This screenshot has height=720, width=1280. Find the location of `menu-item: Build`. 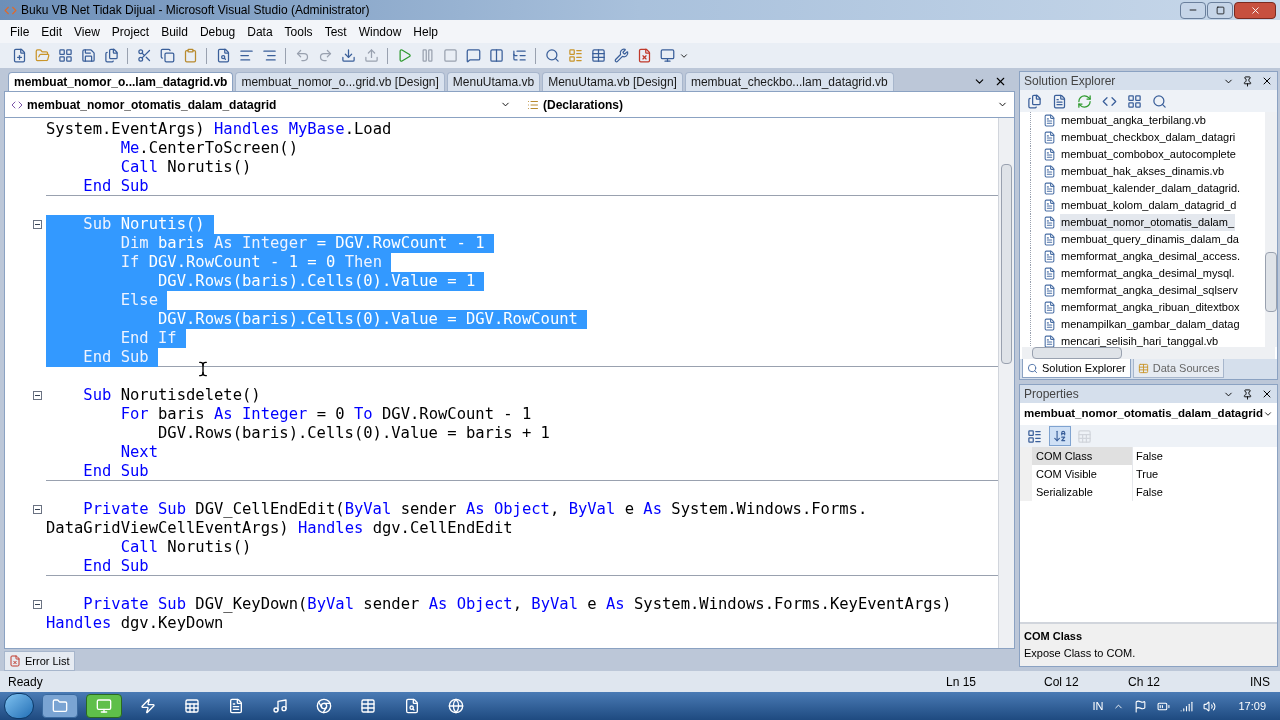

menu-item: Build is located at coordinates (174, 31).